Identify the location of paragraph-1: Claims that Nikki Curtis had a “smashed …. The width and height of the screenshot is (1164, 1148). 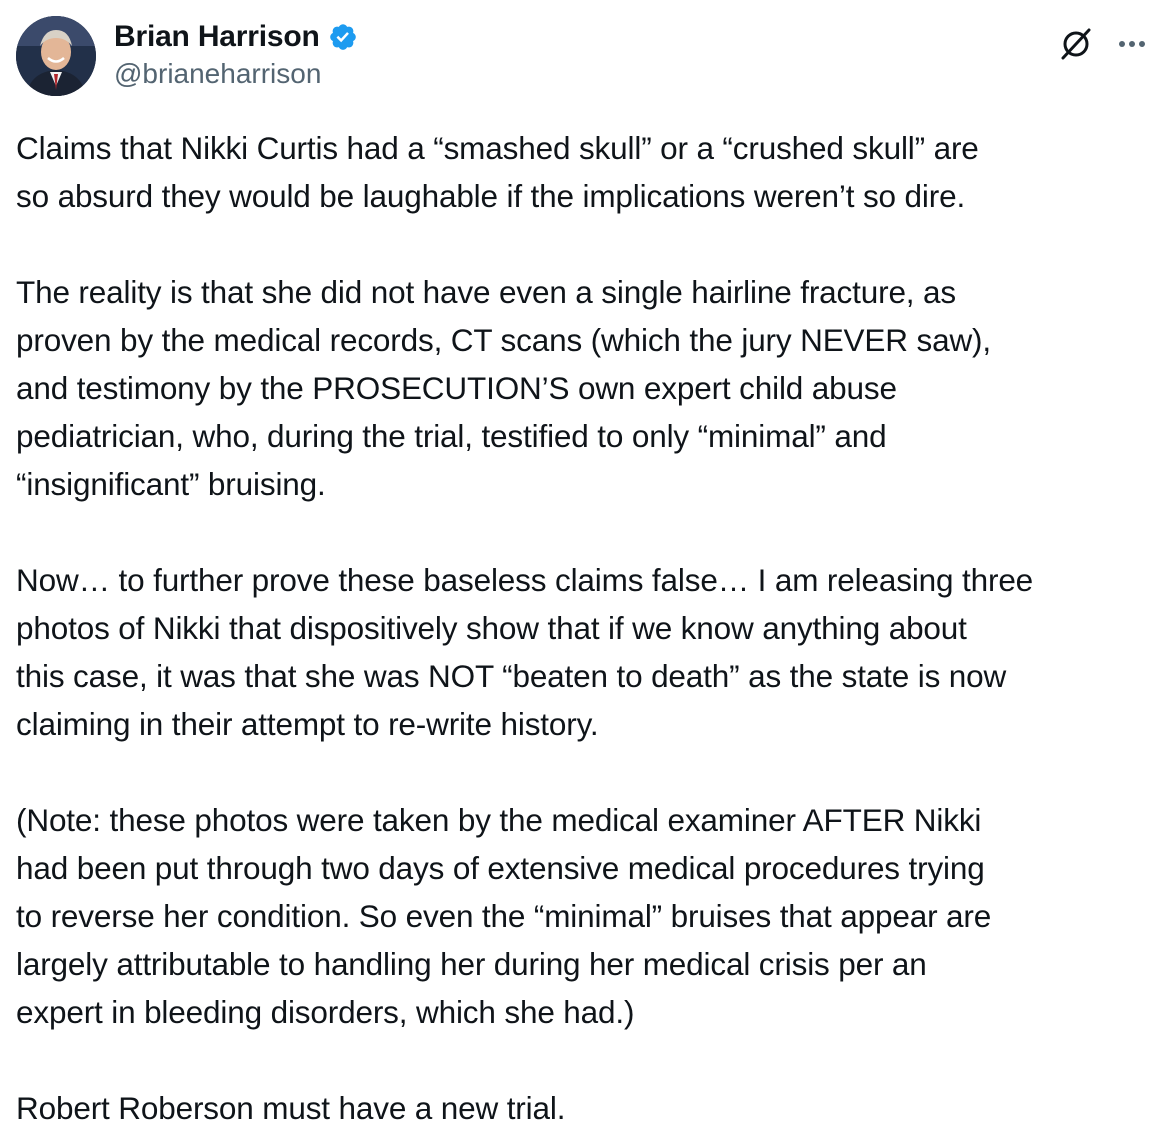
(584, 172).